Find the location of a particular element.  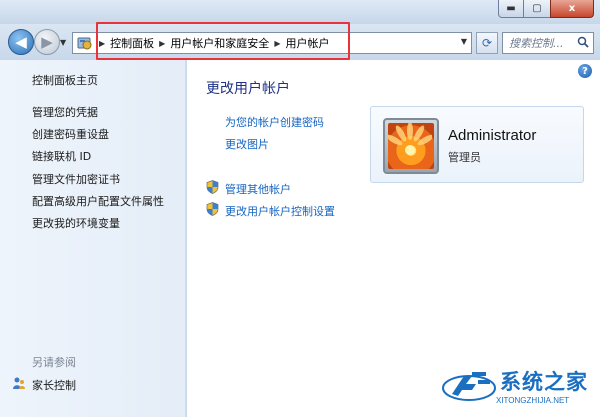

manage-other-accounts-link: 管理其他帐户 is located at coordinates (248, 188).